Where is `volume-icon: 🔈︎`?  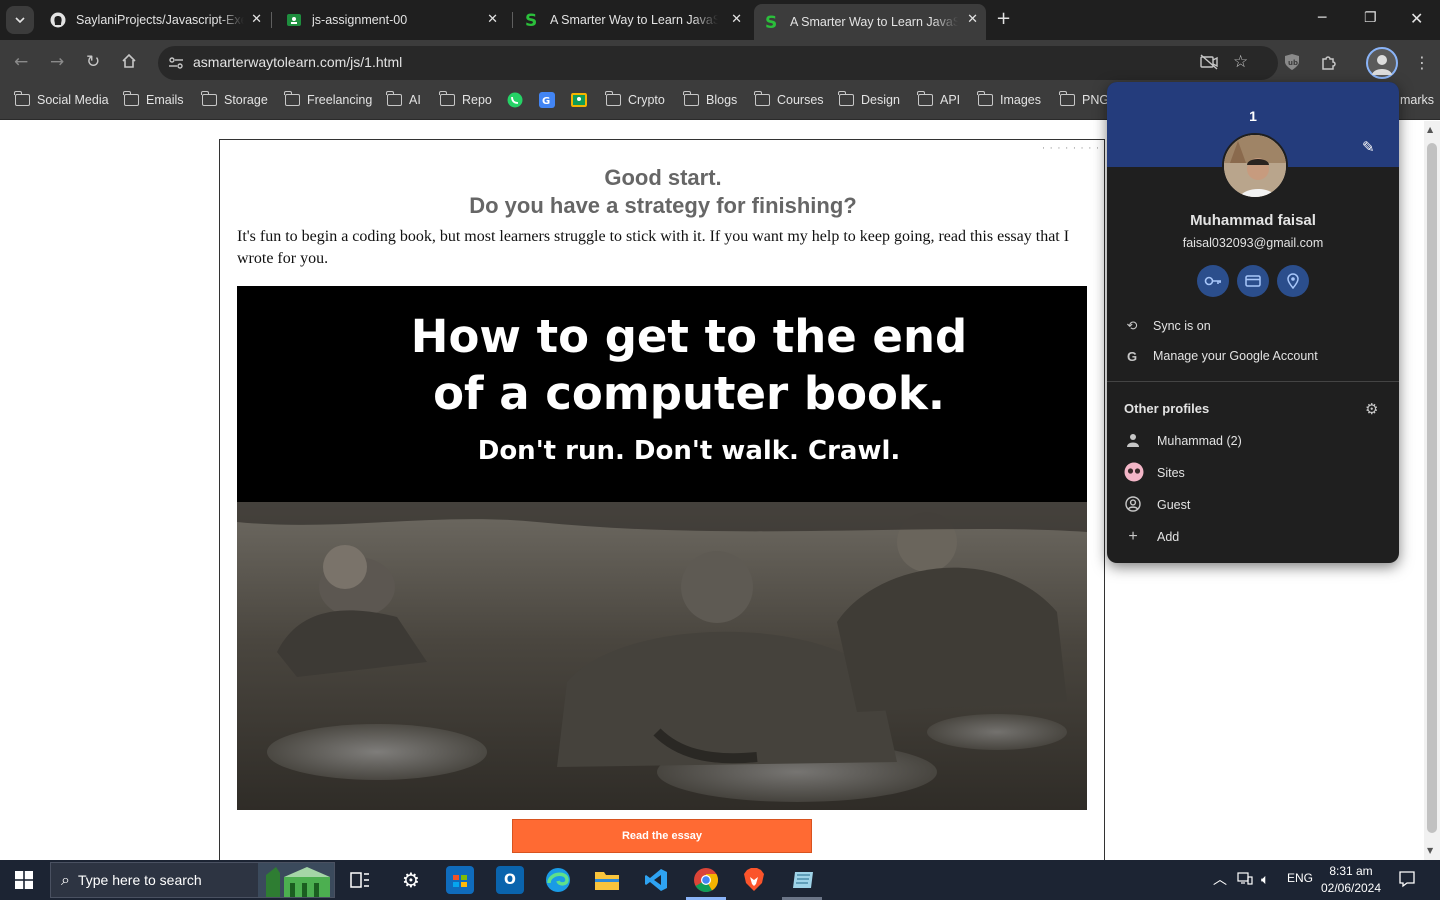
volume-icon: 🔈︎ is located at coordinates (1265, 879).